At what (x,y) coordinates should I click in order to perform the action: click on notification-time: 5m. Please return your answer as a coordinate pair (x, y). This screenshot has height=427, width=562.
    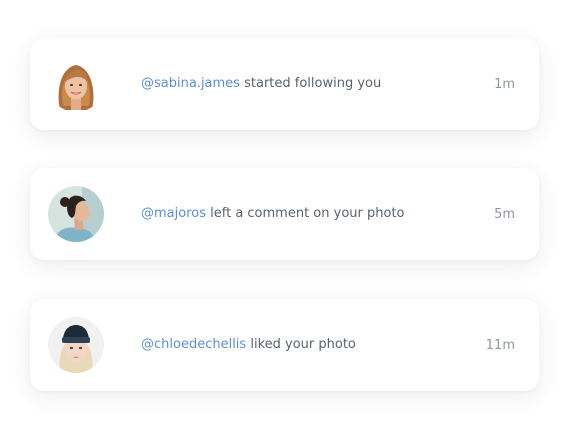
    Looking at the image, I should click on (504, 214).